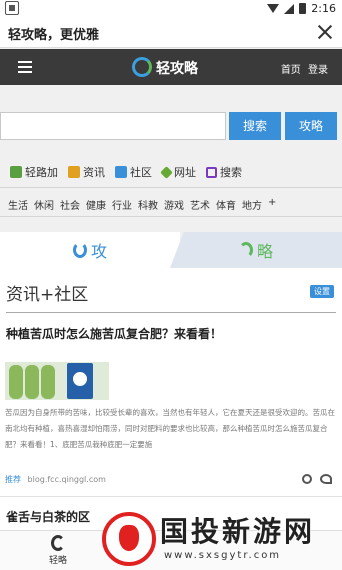 This screenshot has width=342, height=570. What do you see at coordinates (94, 172) in the screenshot?
I see `quick-link-label: 资讯` at bounding box center [94, 172].